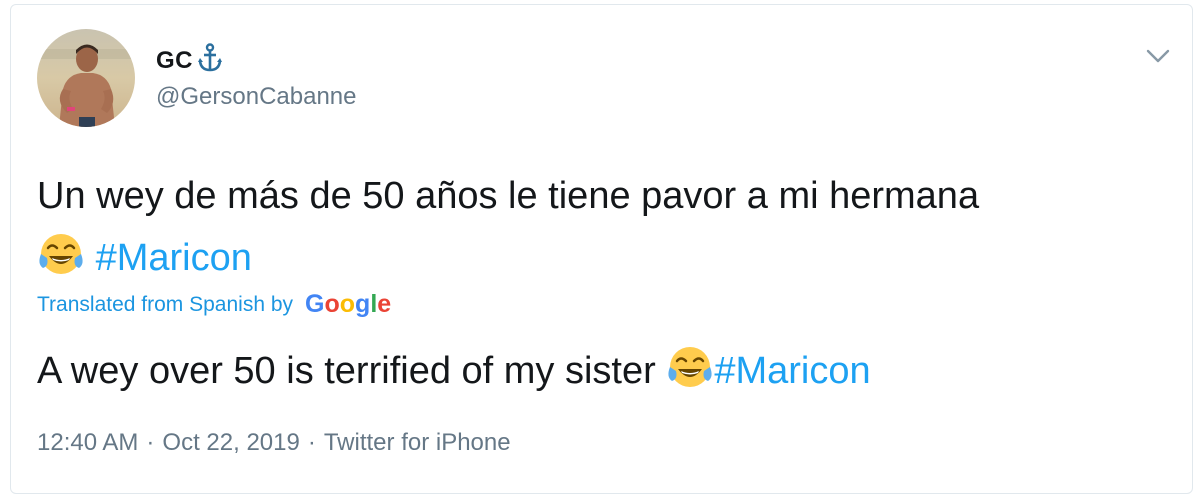  I want to click on translation-attribution: Translated from Spanish by Google, so click(214, 304).